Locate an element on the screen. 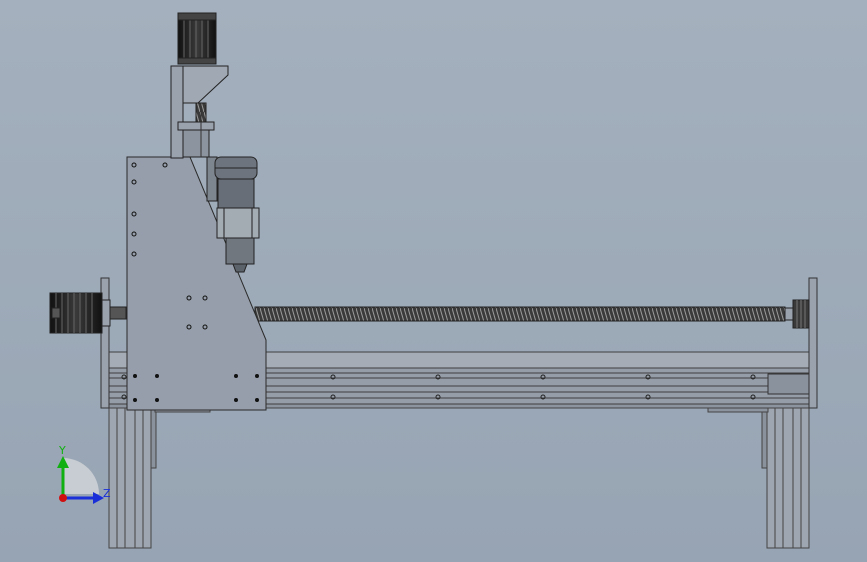 The height and width of the screenshot is (562, 867). foot-plate-right is located at coordinates (738, 410).